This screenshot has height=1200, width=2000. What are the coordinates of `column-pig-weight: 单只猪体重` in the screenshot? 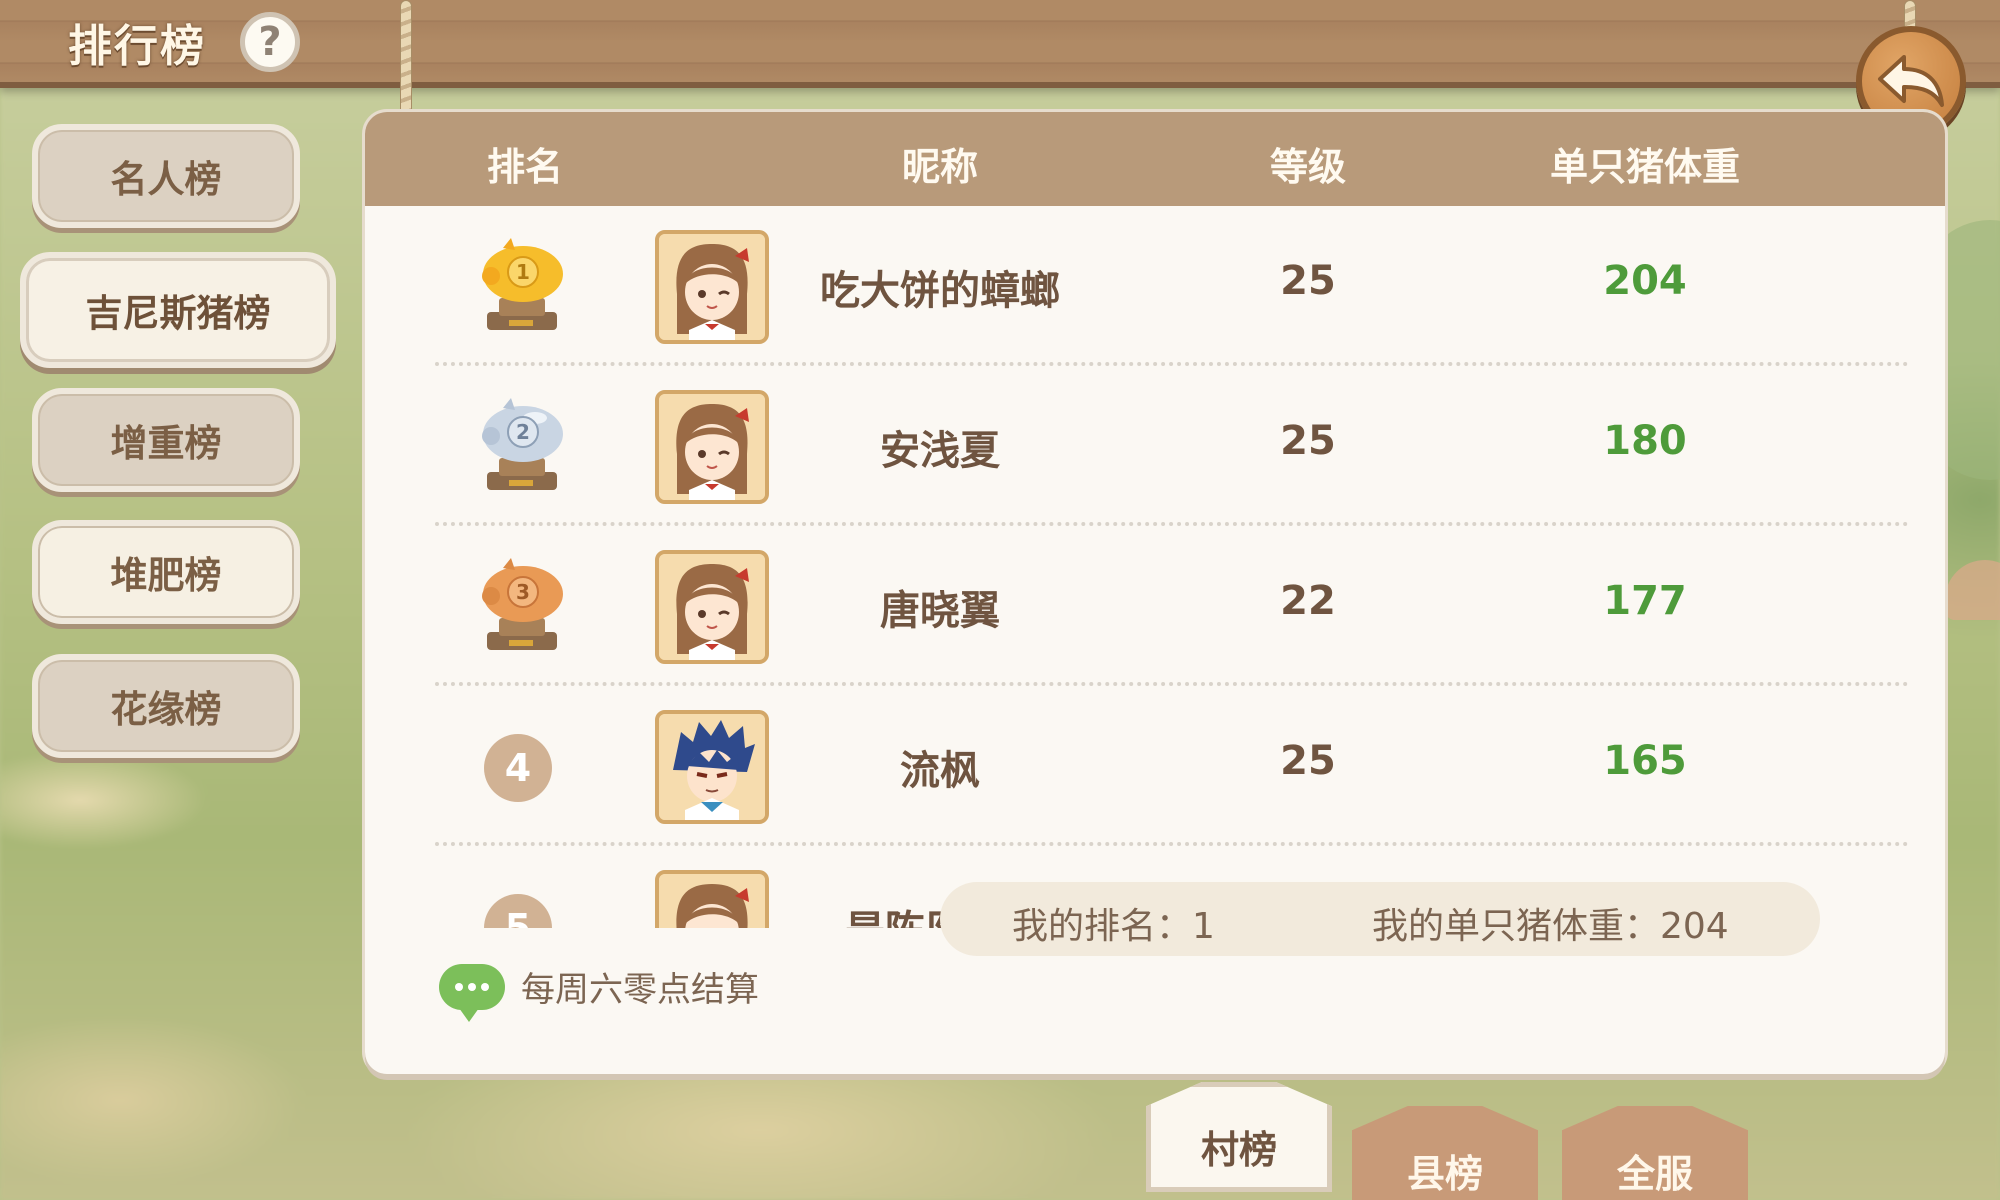 It's located at (1645, 167).